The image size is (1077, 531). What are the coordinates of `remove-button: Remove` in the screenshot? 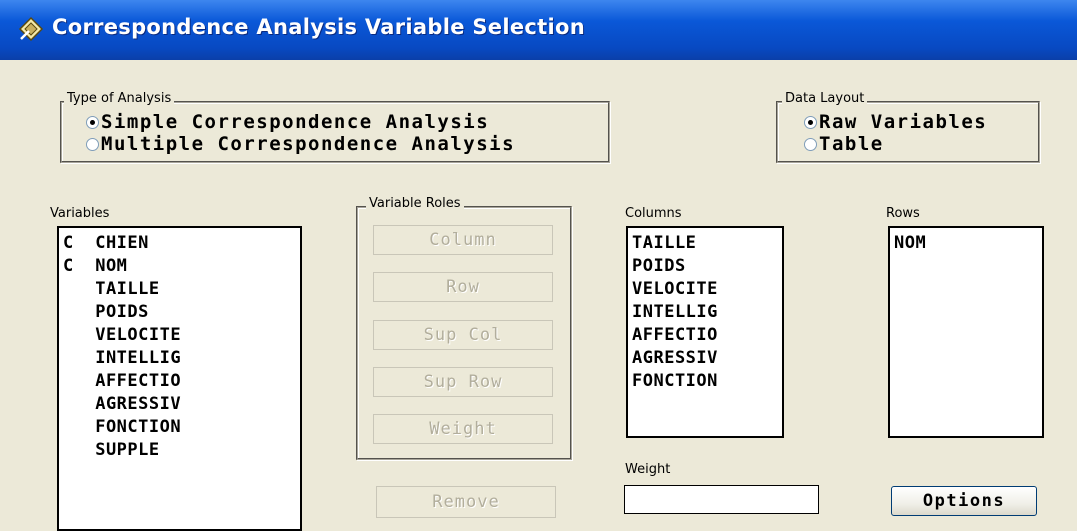 It's located at (466, 502).